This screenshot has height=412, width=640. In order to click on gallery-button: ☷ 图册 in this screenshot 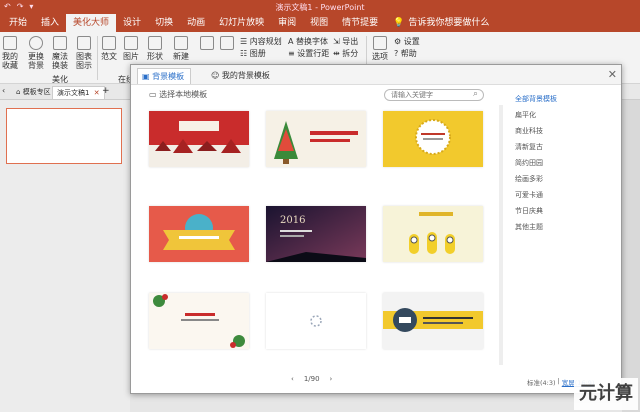, I will do `click(253, 53)`.